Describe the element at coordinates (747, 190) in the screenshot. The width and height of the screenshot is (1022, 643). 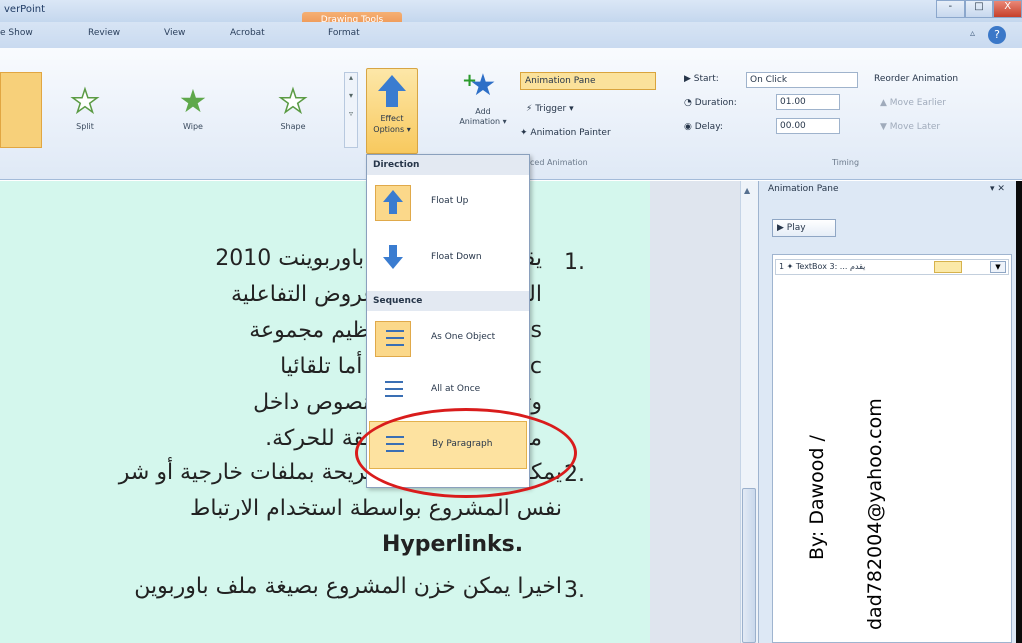
I see `scroll-up-icon: ▲` at that location.